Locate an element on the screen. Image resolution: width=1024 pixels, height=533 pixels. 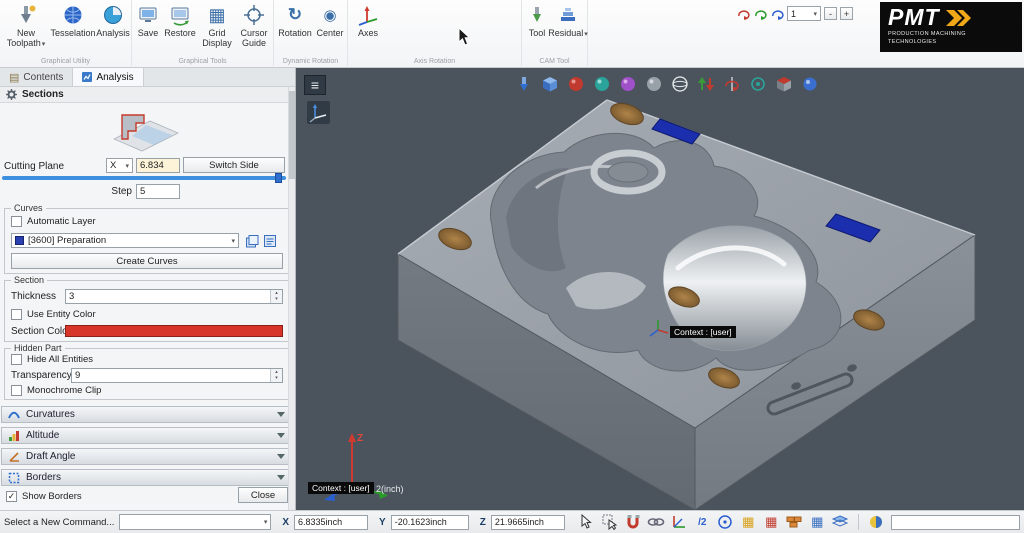
wireframe-sphere-icon is located at coordinates (680, 84).